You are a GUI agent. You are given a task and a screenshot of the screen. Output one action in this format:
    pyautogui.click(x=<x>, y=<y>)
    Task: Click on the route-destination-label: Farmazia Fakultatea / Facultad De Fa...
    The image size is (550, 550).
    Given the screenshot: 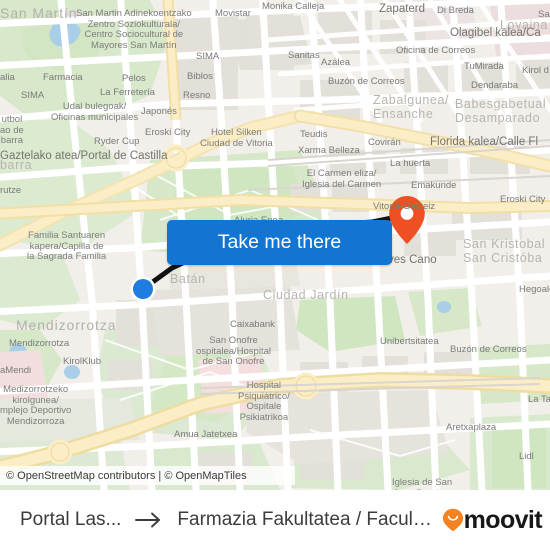 What is the action you would take?
    pyautogui.click(x=305, y=519)
    